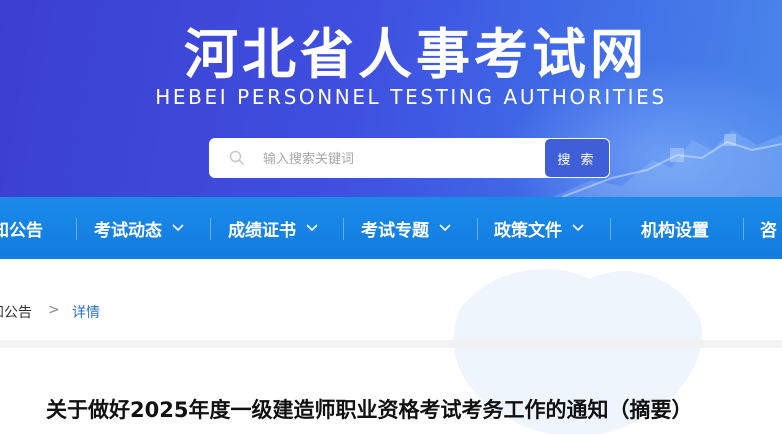 The image size is (782, 434). Describe the element at coordinates (403, 159) in the screenshot. I see `search-input` at that location.